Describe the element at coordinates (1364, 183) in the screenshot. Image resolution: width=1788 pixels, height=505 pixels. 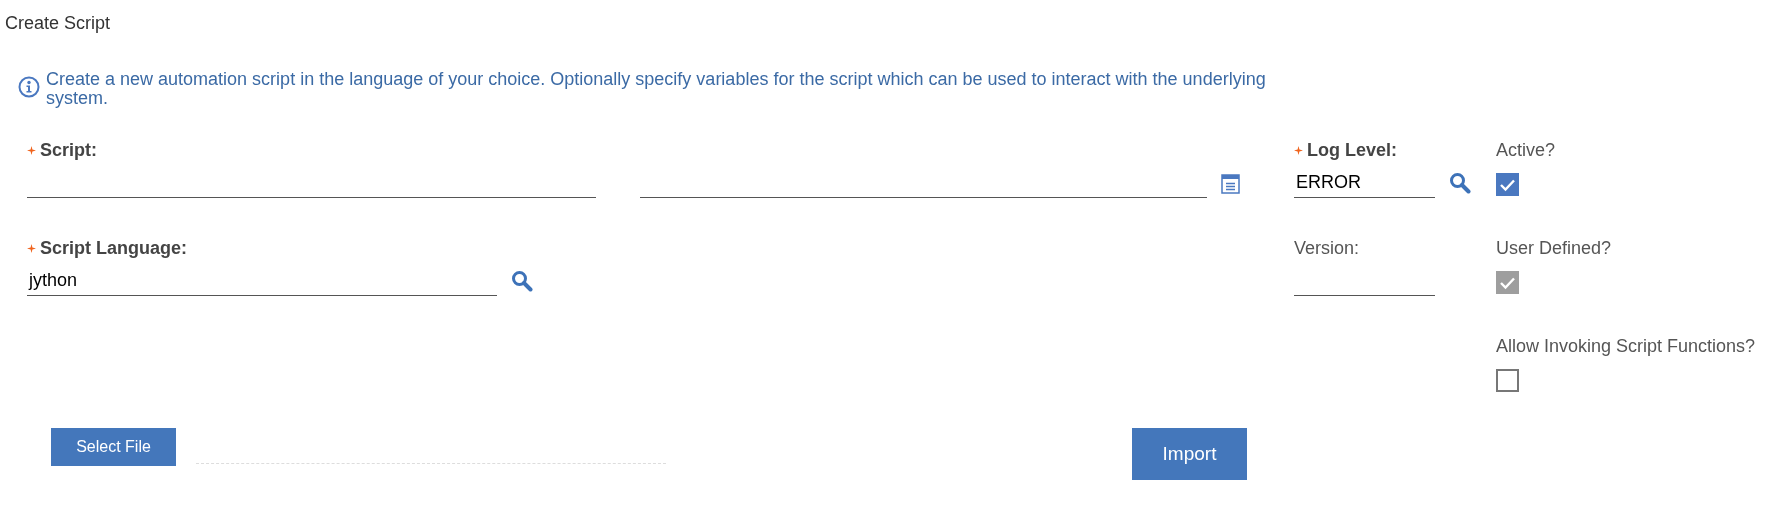
I see `input-field: ERROR` at that location.